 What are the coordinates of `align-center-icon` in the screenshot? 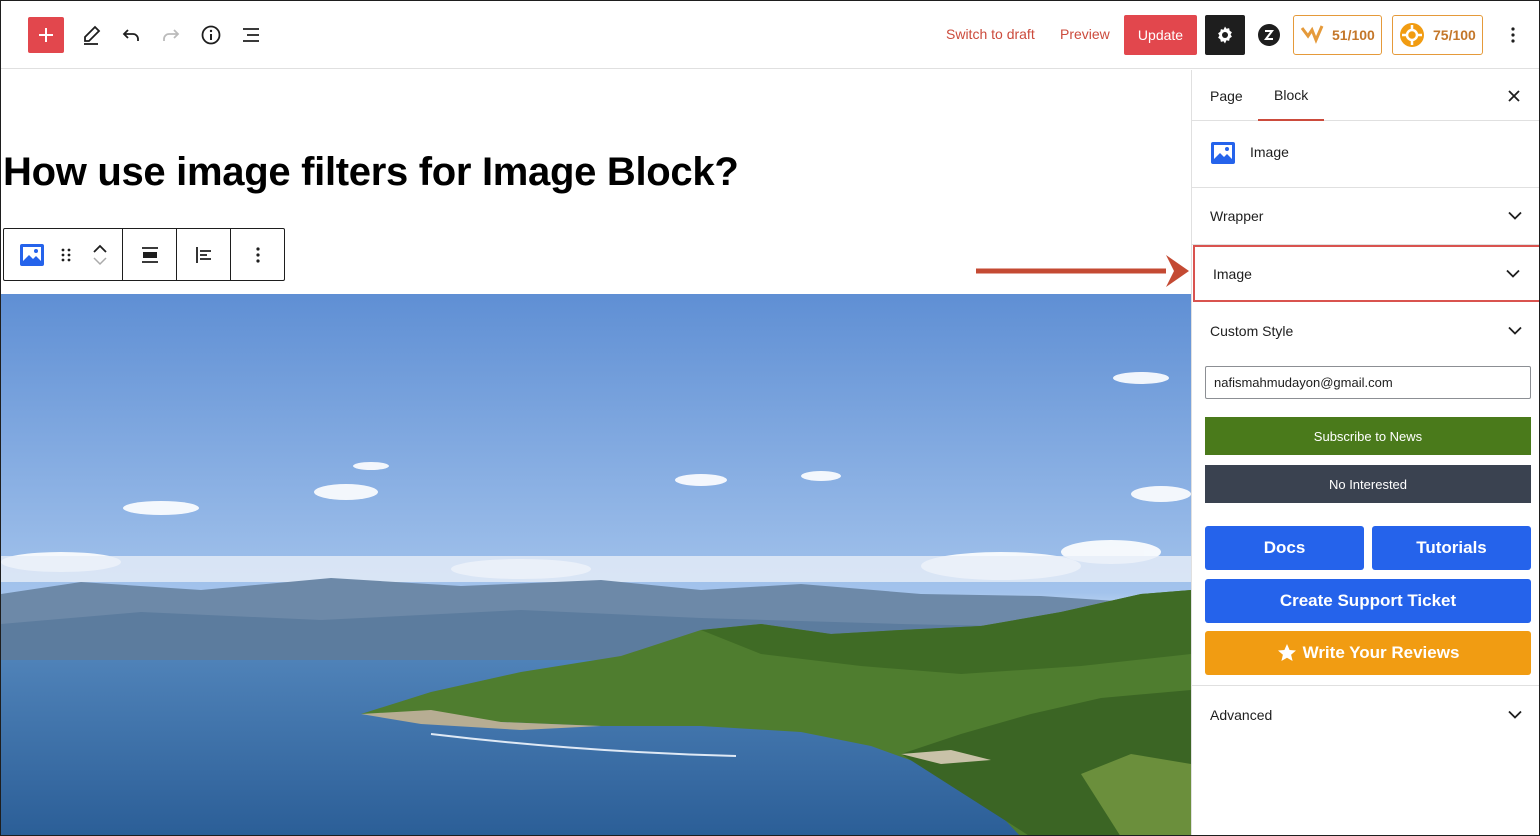 It's located at (149, 254).